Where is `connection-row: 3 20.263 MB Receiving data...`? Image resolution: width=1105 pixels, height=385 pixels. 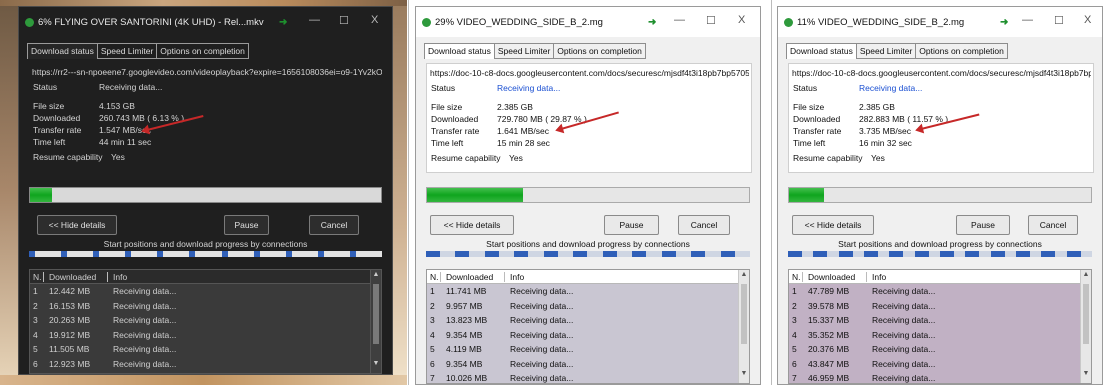 connection-row: 3 20.263 MB Receiving data... is located at coordinates (205, 320).